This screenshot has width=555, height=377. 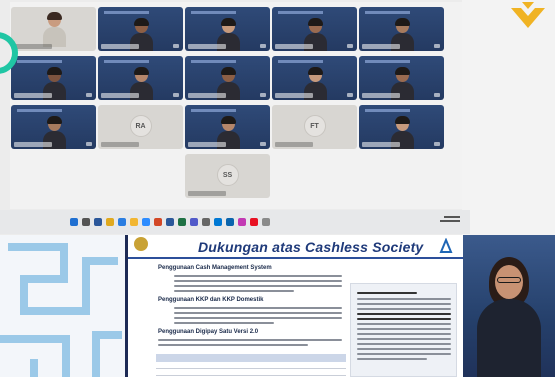 I want to click on title-underline, so click(x=295, y=258).